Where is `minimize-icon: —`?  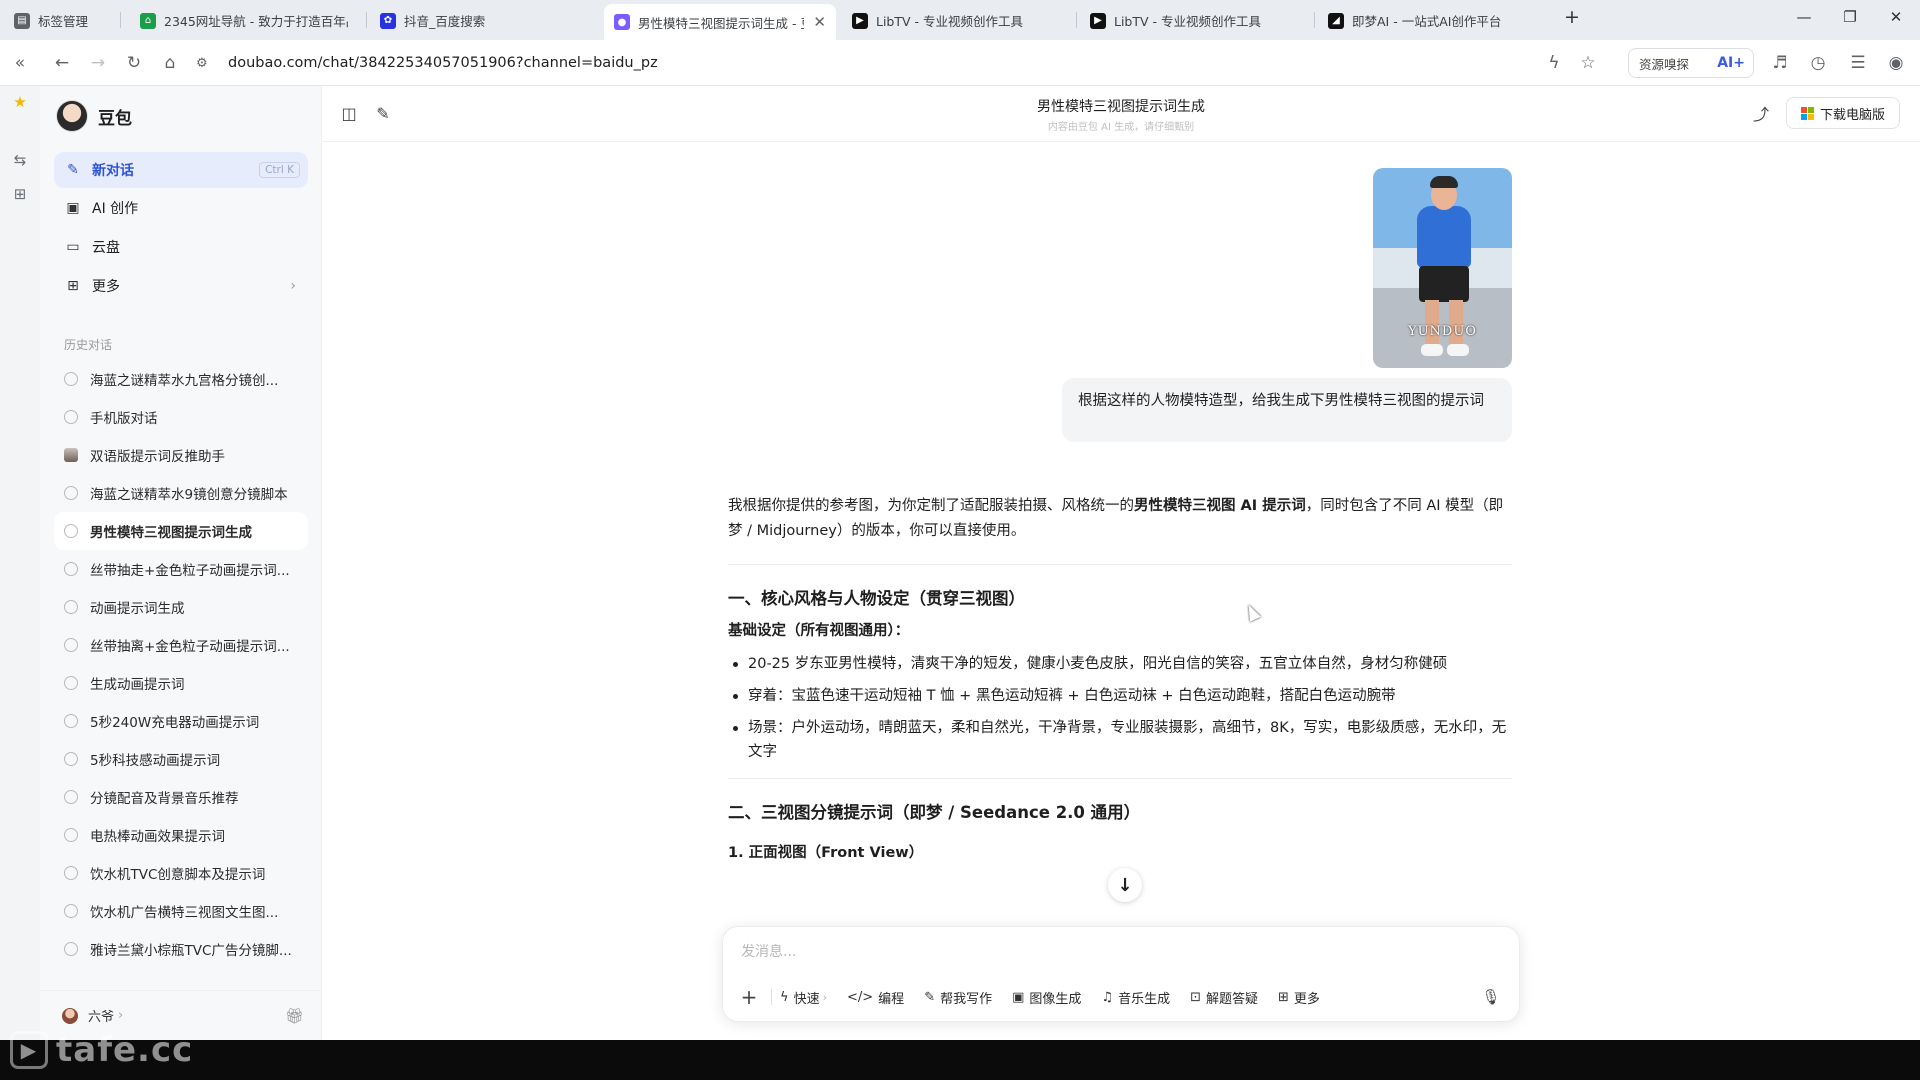
minimize-icon: — is located at coordinates (1804, 17).